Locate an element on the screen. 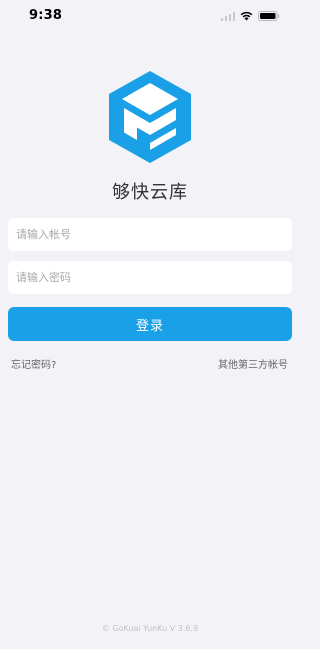 This screenshot has width=320, height=649. status-time: 9:38 is located at coordinates (46, 15).